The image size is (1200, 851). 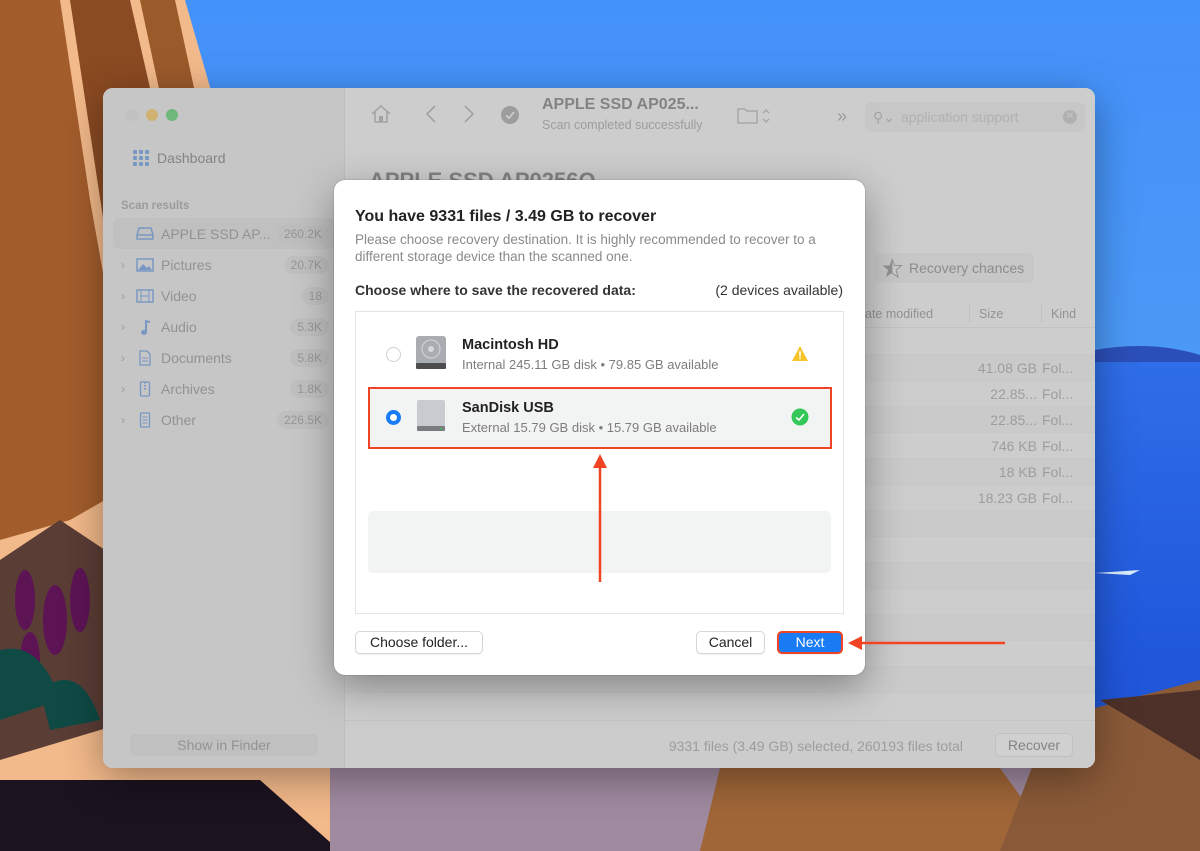 What do you see at coordinates (506, 216) in the screenshot?
I see `dialog-title: You have 9331 files / 3.49 GB to recover` at bounding box center [506, 216].